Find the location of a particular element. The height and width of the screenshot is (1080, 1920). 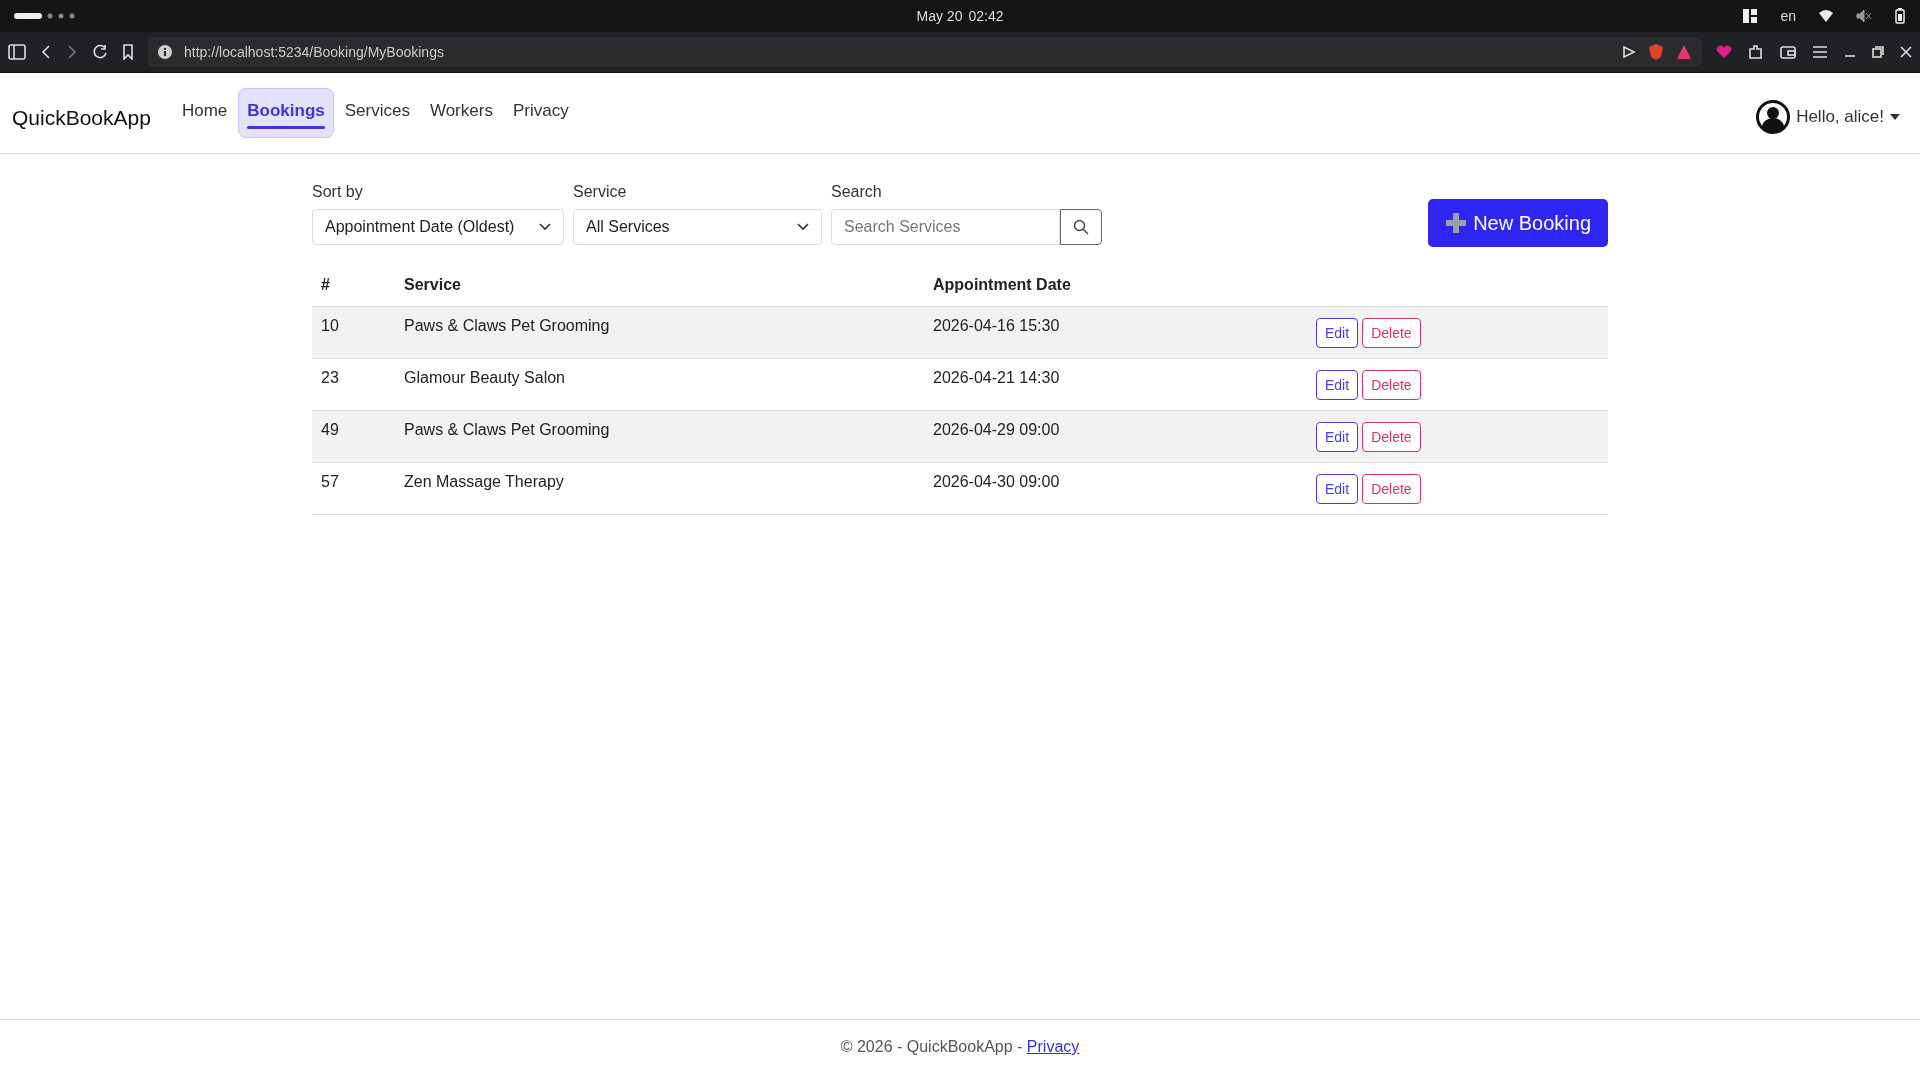

search-field: Search Services is located at coordinates (945, 227).